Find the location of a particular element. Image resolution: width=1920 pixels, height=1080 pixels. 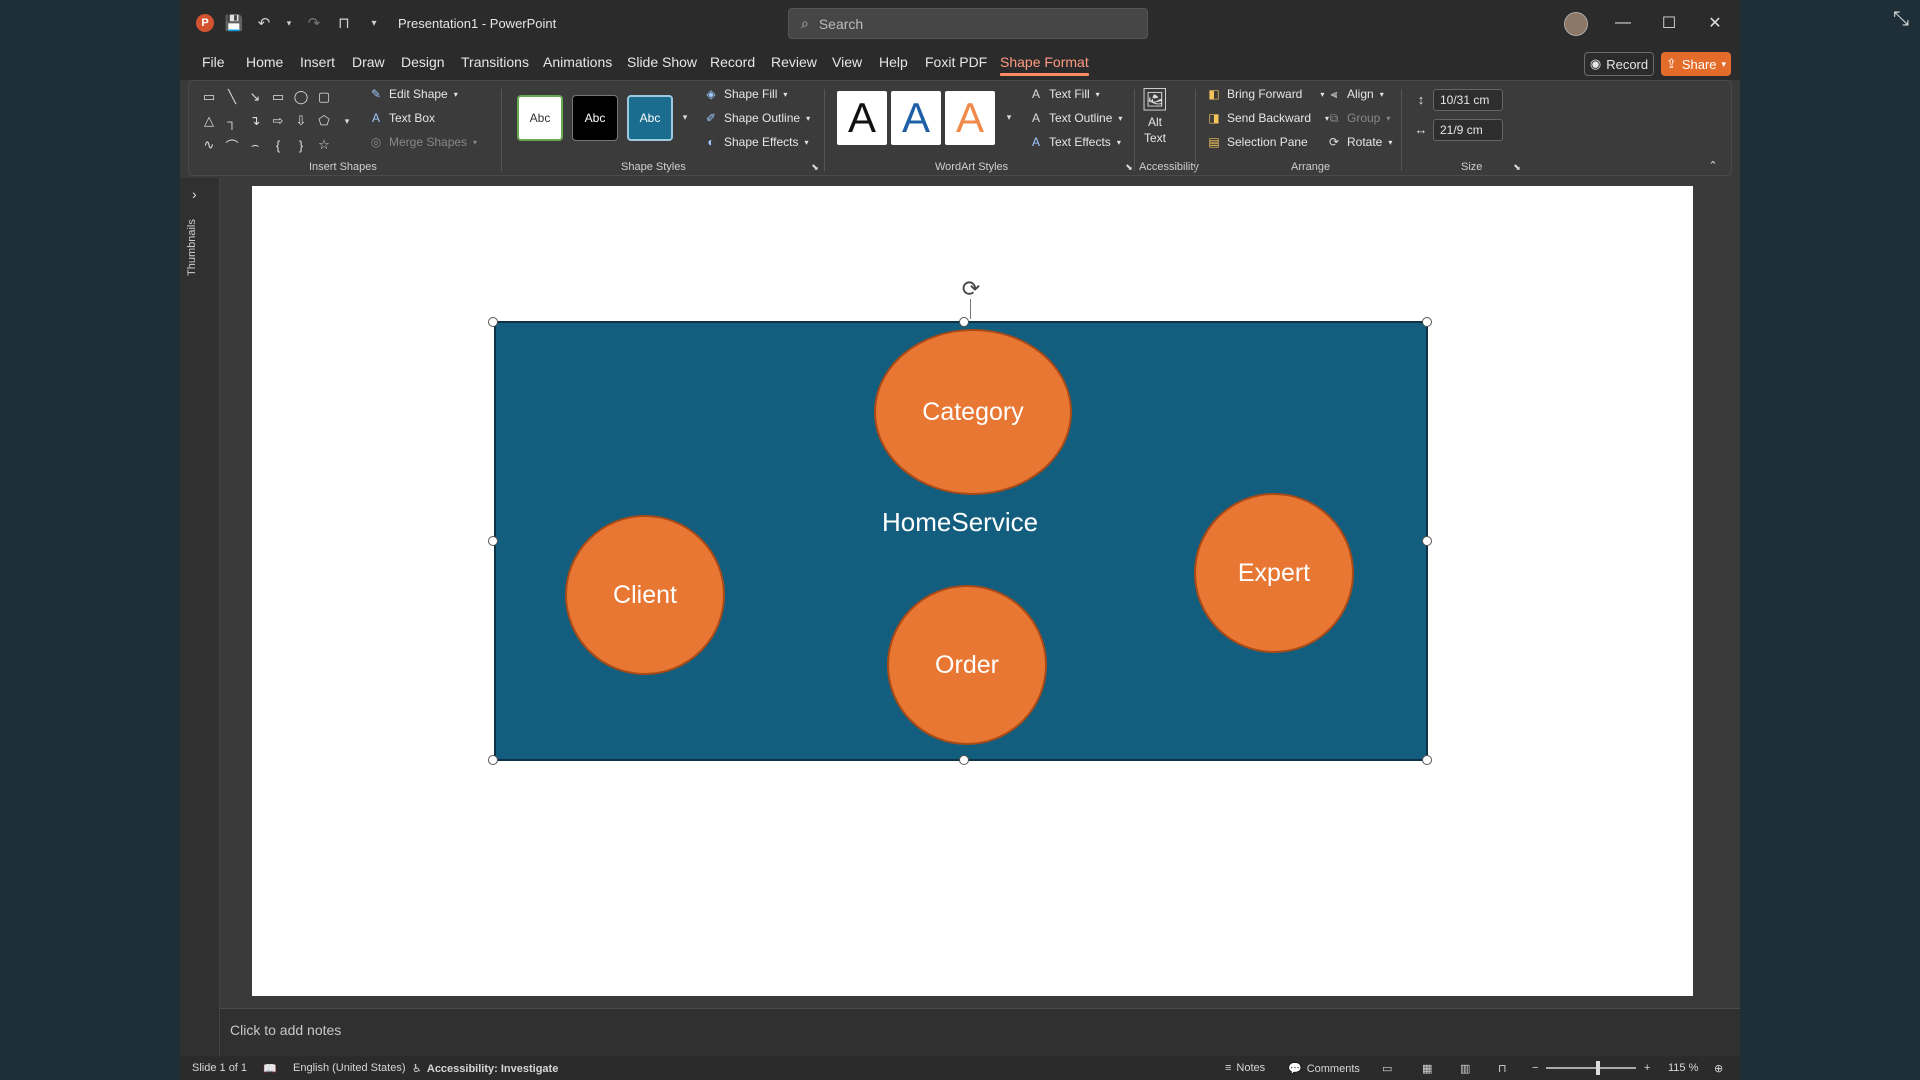

expert-circle: Expert is located at coordinates (1274, 573).